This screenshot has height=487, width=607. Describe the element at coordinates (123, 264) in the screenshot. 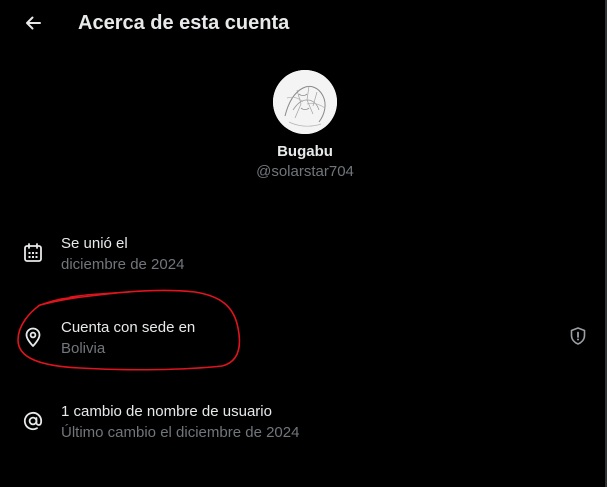

I see `joined-date: diciembre de 2024` at that location.